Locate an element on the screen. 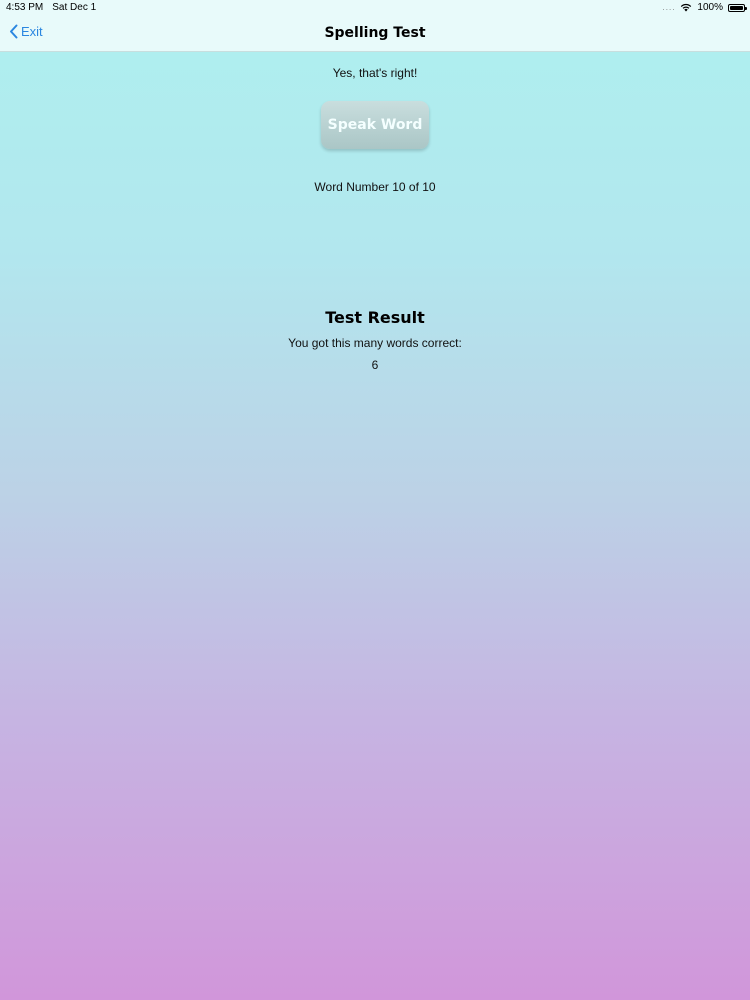 This screenshot has height=1000, width=750. status-bar: 4:53 PM Sat Dec 1 .... 100% is located at coordinates (375, 8).